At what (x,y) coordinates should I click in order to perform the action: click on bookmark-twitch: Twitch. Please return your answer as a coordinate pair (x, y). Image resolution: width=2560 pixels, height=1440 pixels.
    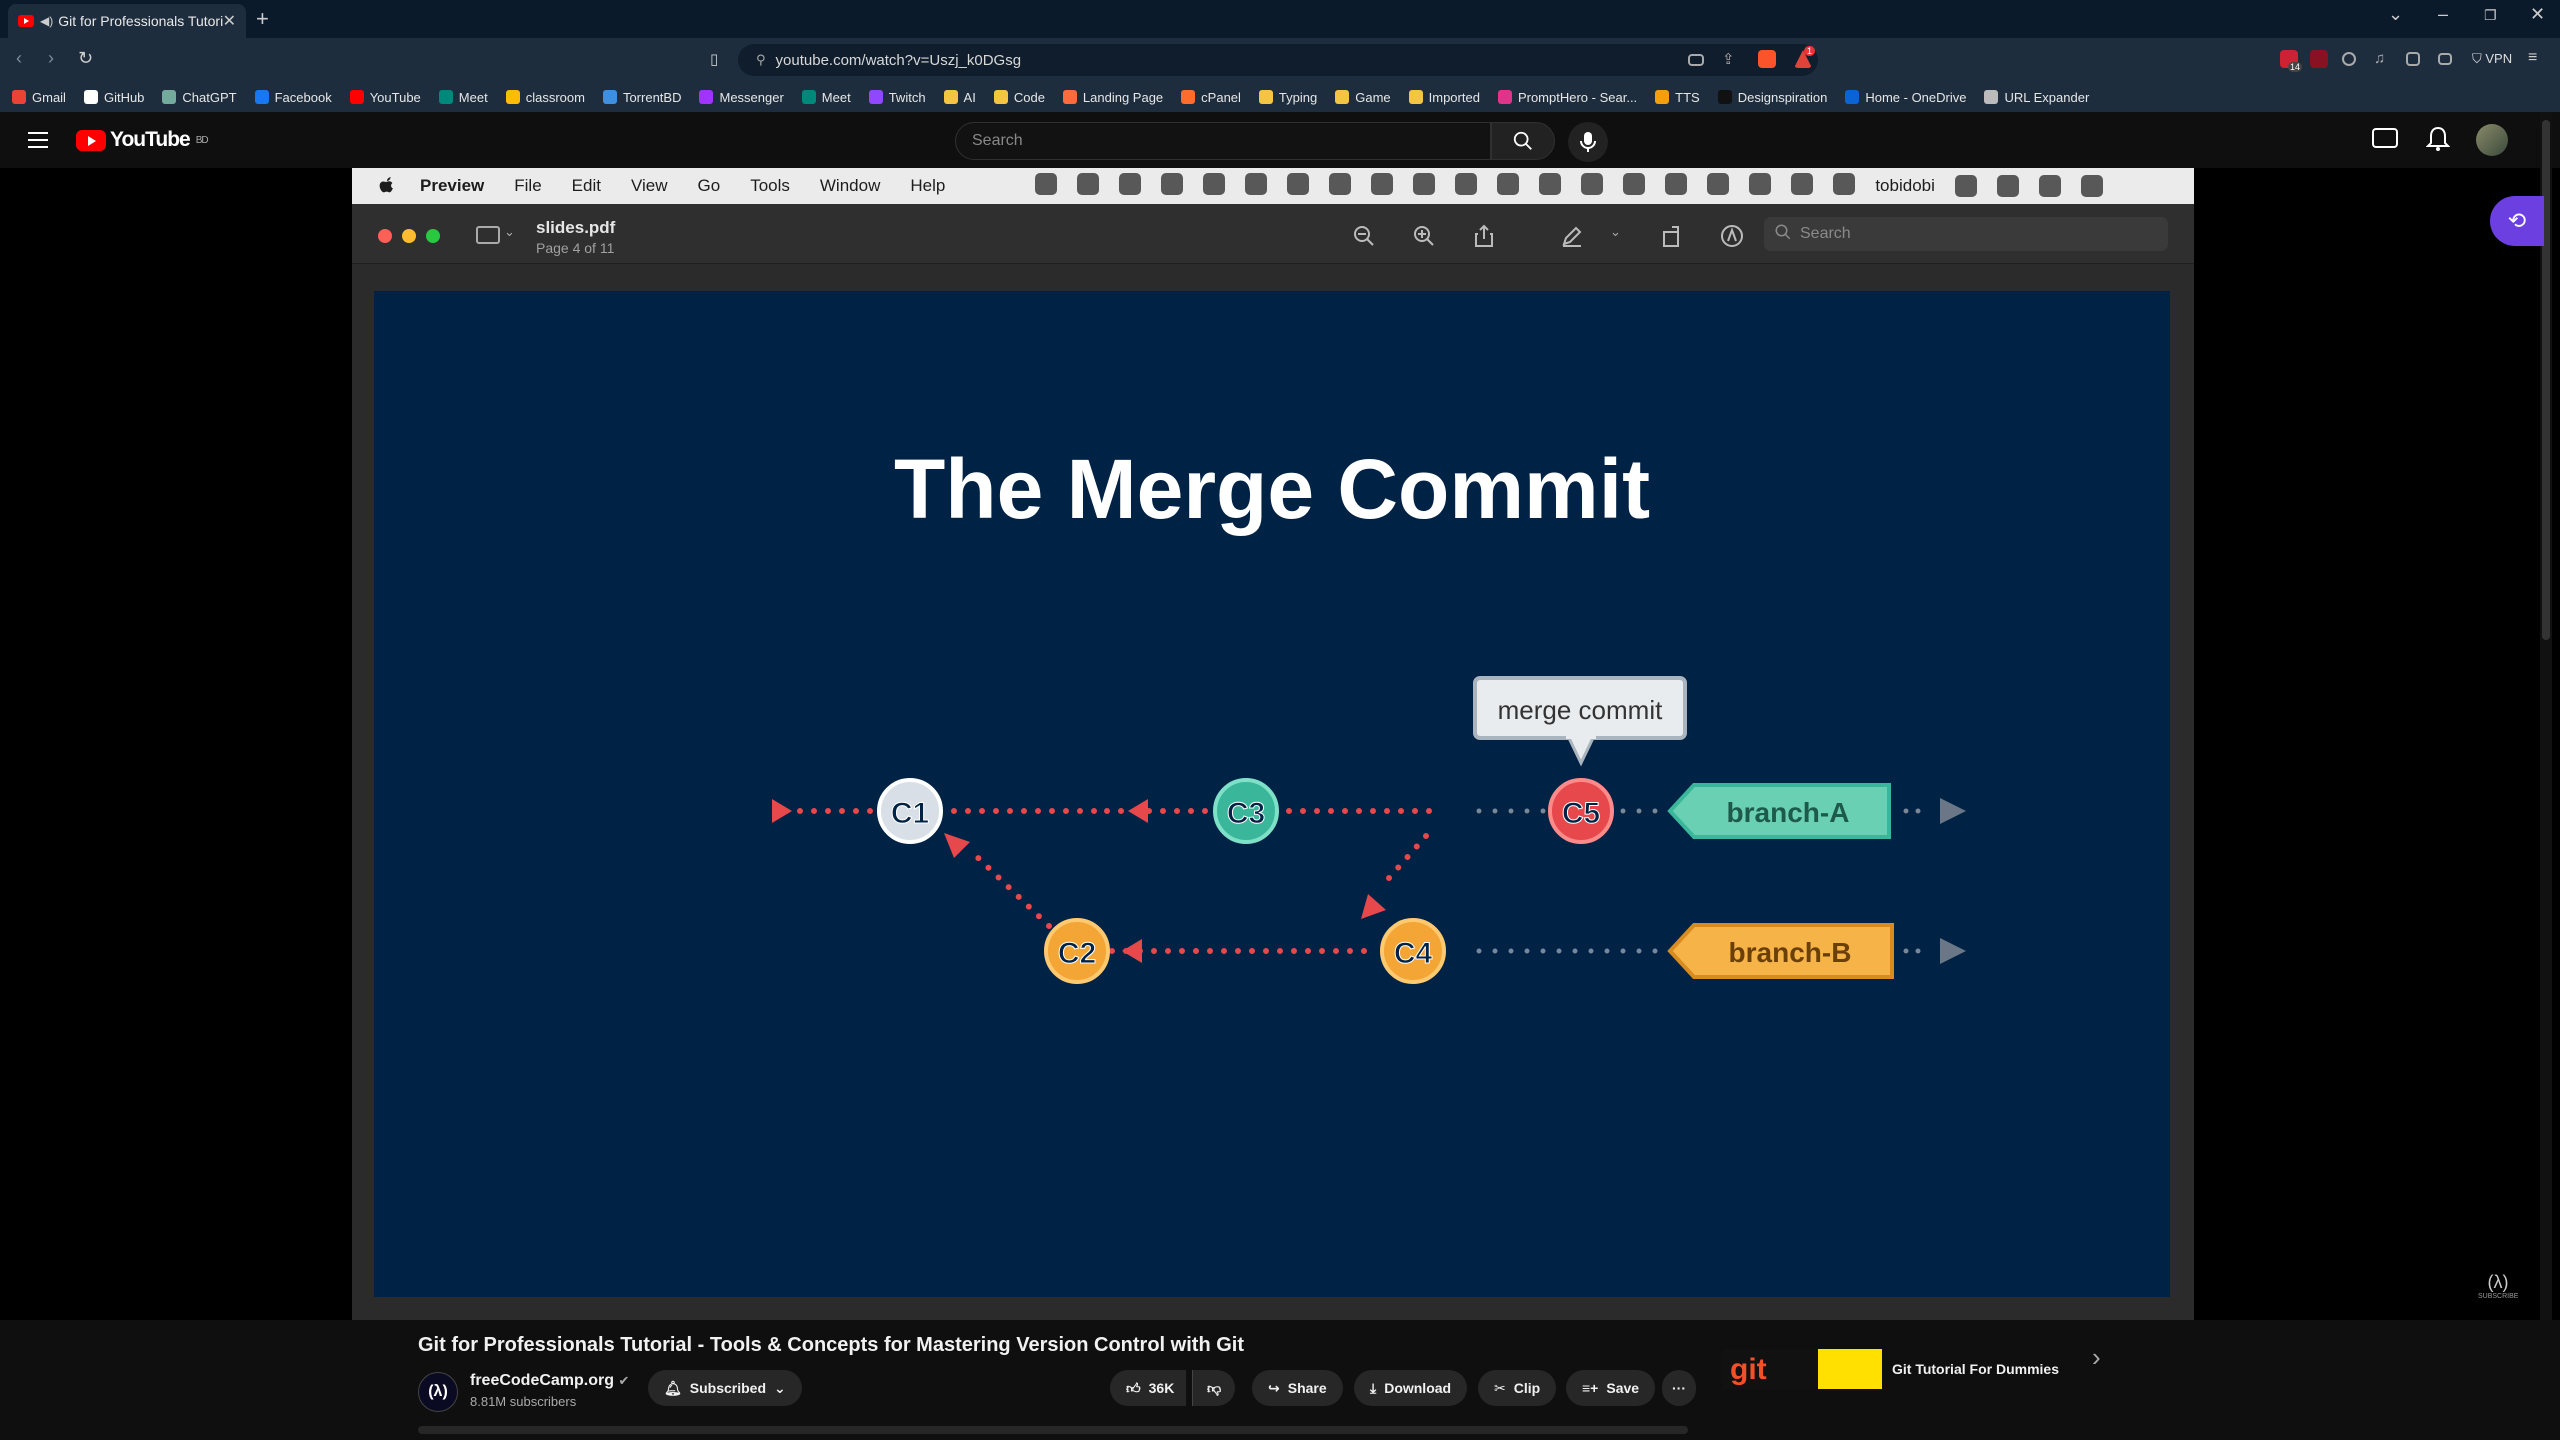
    Looking at the image, I should click on (897, 97).